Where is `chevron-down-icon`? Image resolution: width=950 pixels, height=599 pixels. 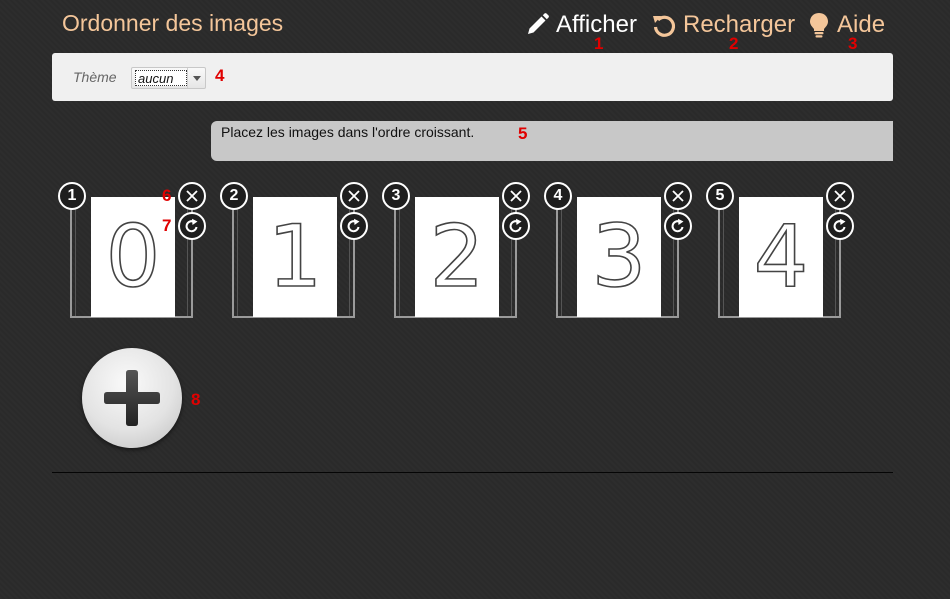 chevron-down-icon is located at coordinates (196, 78).